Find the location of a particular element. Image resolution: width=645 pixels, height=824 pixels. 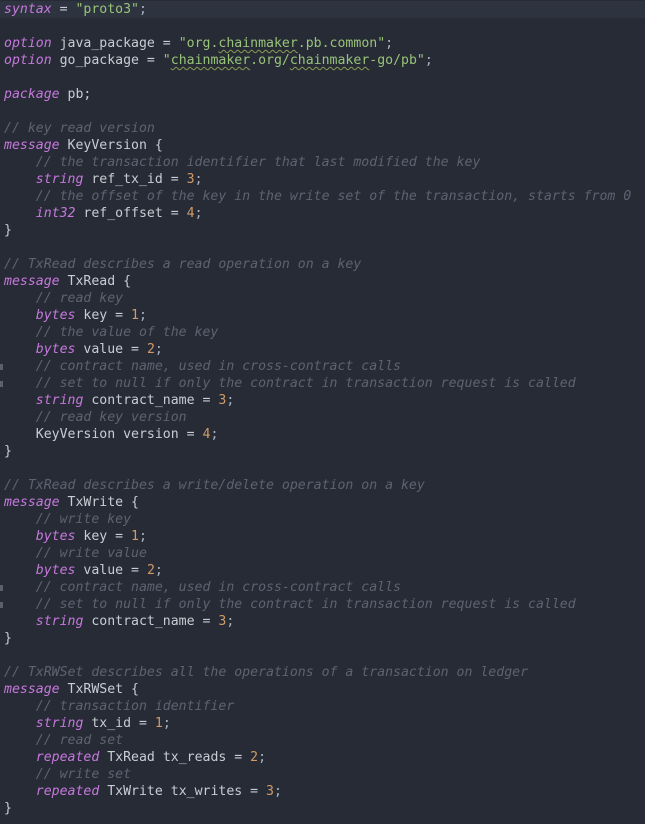

gutter-change-marker is located at coordinates (1, 588).